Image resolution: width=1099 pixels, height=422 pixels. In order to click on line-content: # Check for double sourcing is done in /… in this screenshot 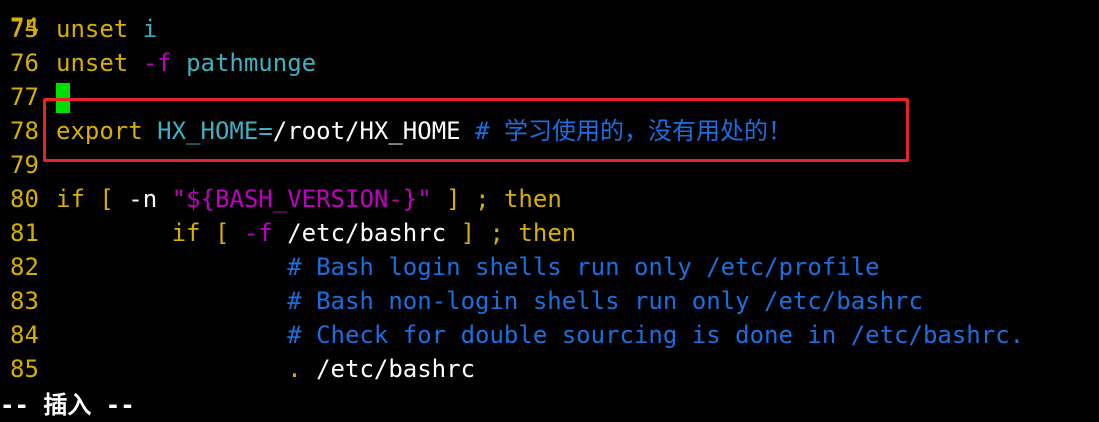, I will do `click(540, 335)`.